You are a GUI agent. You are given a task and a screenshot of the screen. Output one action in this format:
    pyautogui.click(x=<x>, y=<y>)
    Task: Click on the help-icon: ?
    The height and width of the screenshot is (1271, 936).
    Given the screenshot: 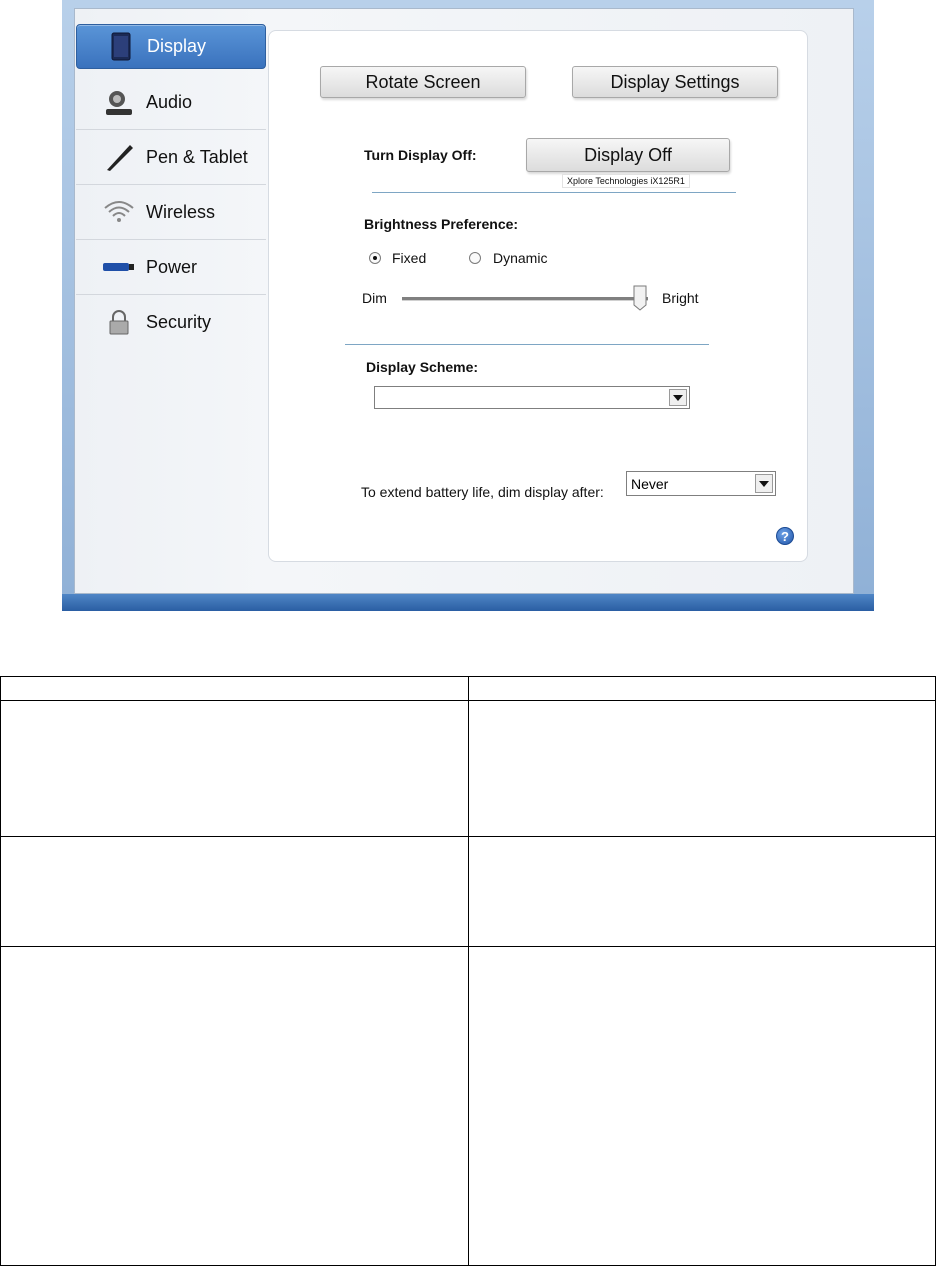 What is the action you would take?
    pyautogui.click(x=785, y=536)
    